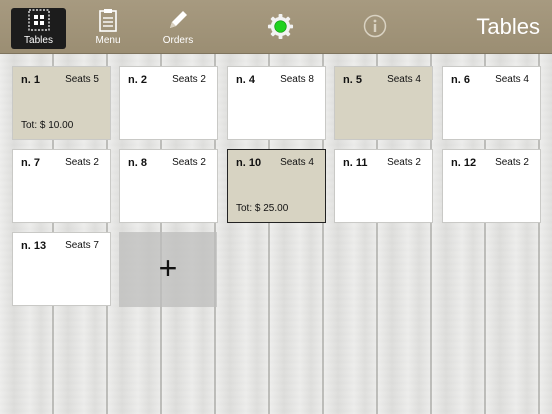 The height and width of the screenshot is (414, 552). Describe the element at coordinates (352, 80) in the screenshot. I see `table-number: n. 5` at that location.